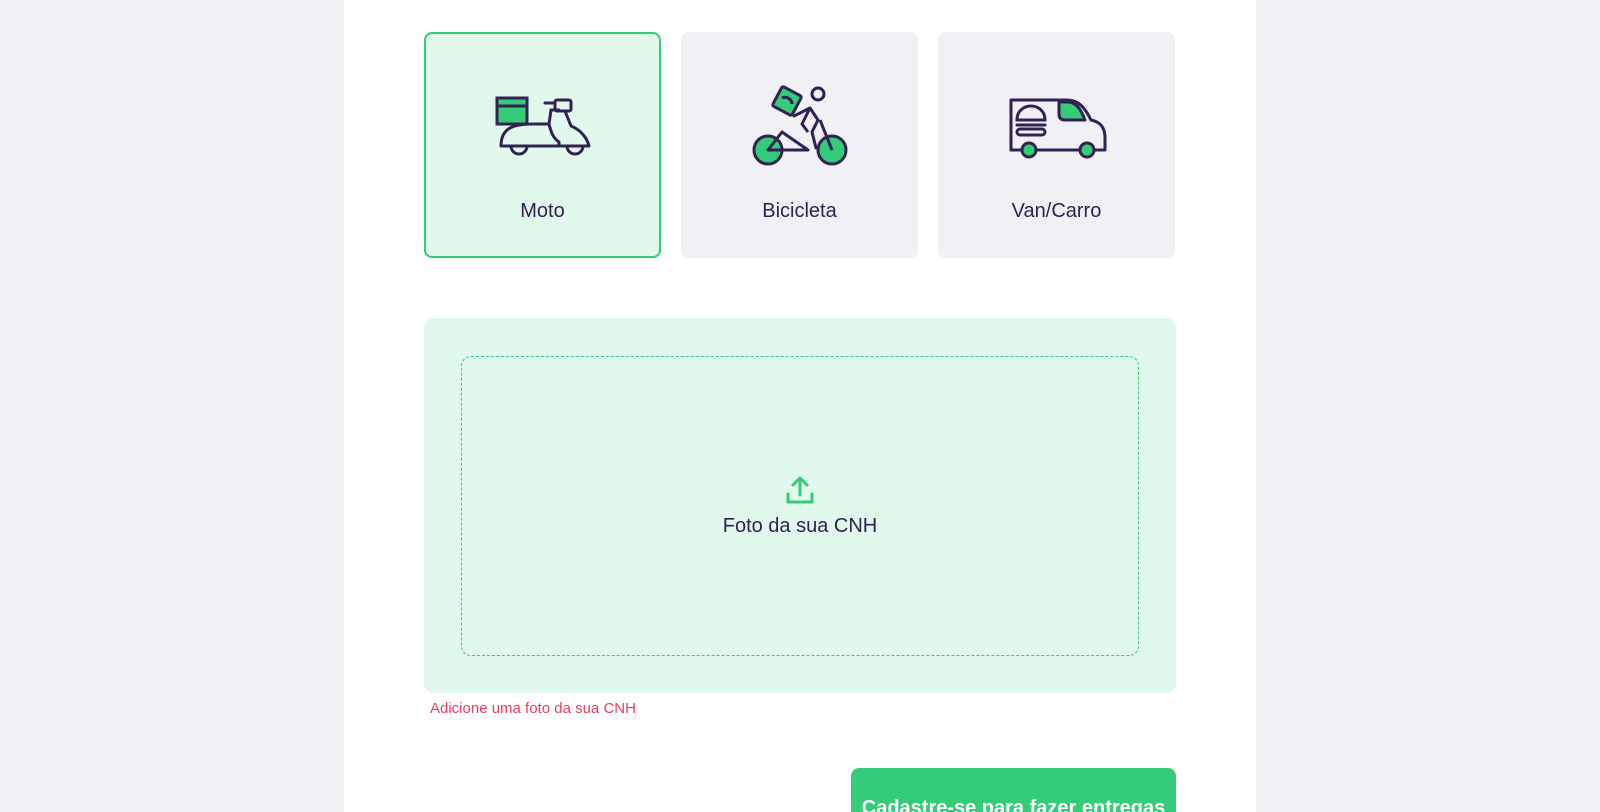 This screenshot has width=1600, height=812. Describe the element at coordinates (799, 211) in the screenshot. I see `vehicle-label: Bicicleta` at that location.